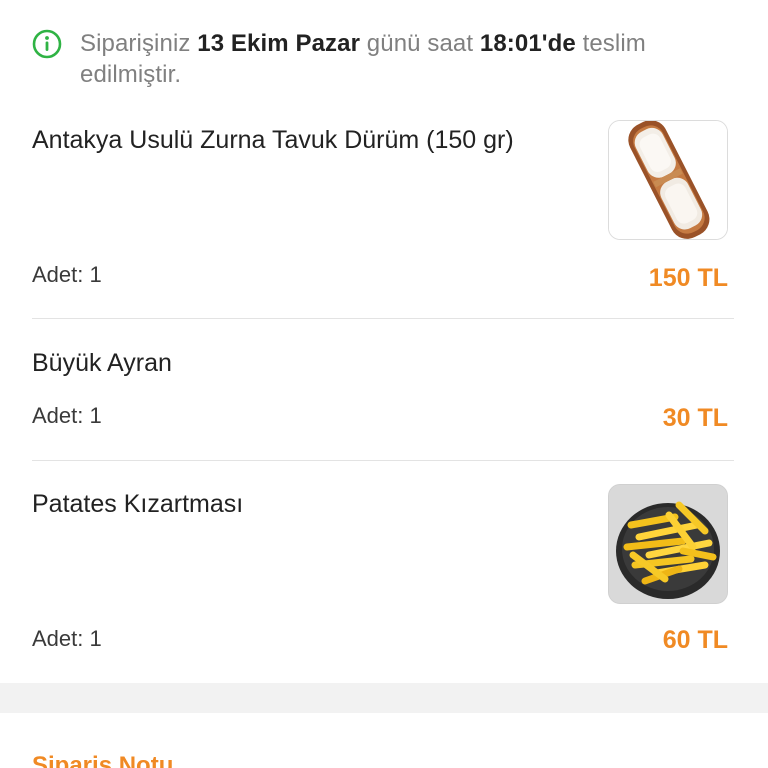  Describe the element at coordinates (135, 43) in the screenshot. I see `status-prefix: Siparişiniz` at that location.